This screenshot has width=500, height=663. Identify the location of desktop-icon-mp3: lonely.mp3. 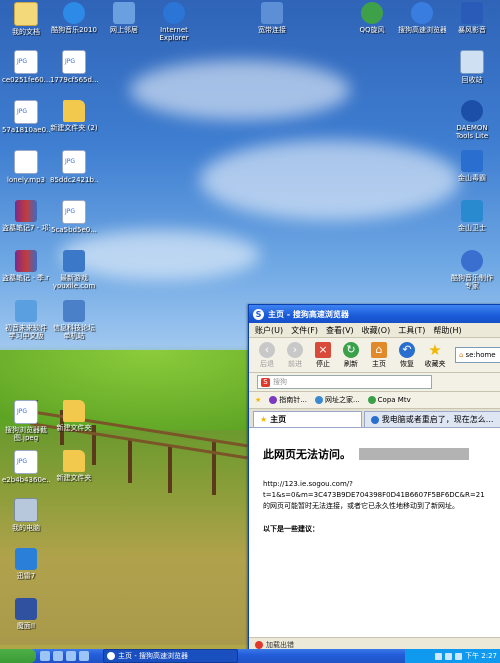
(26, 167).